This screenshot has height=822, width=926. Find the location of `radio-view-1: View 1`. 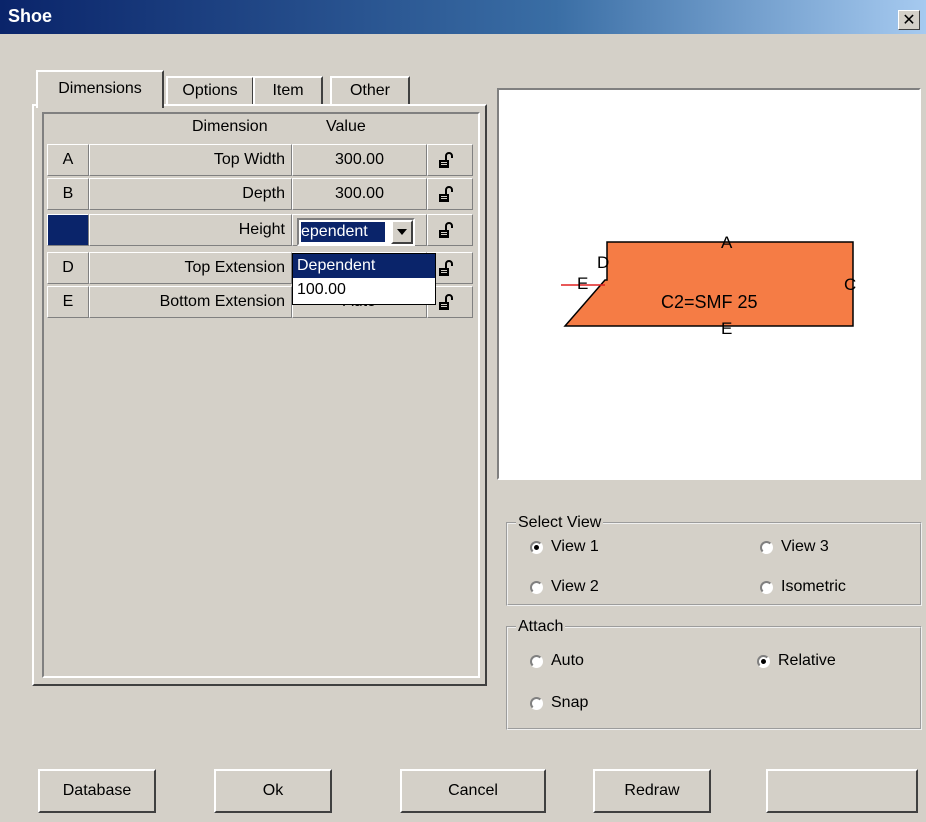

radio-view-1: View 1 is located at coordinates (564, 547).